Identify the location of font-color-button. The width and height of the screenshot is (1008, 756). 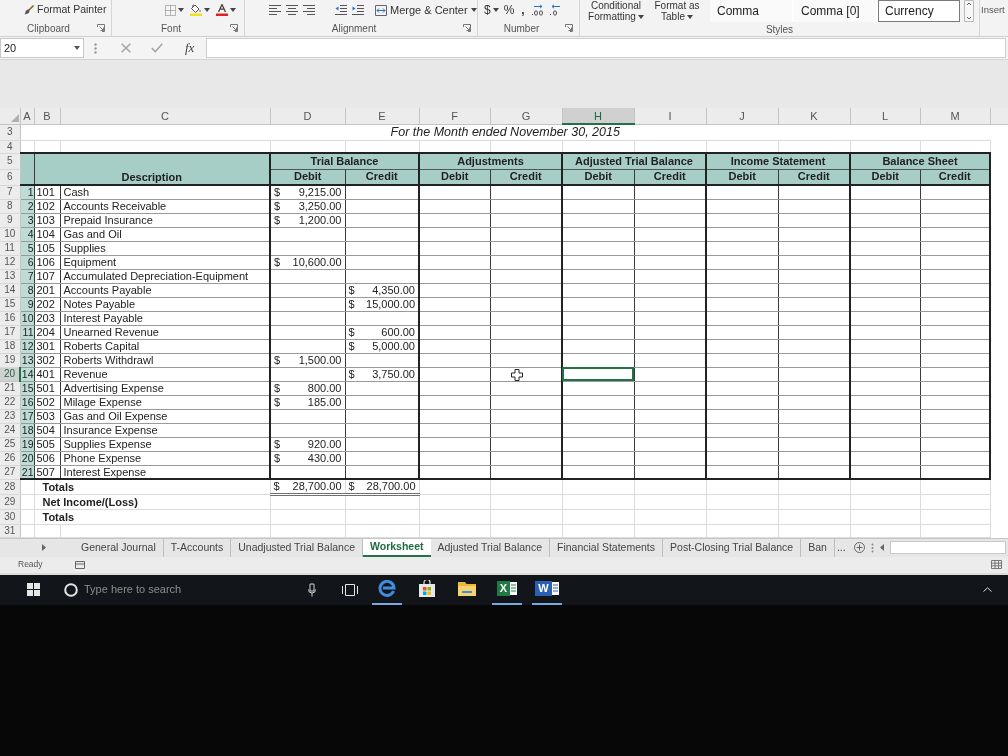
(226, 10).